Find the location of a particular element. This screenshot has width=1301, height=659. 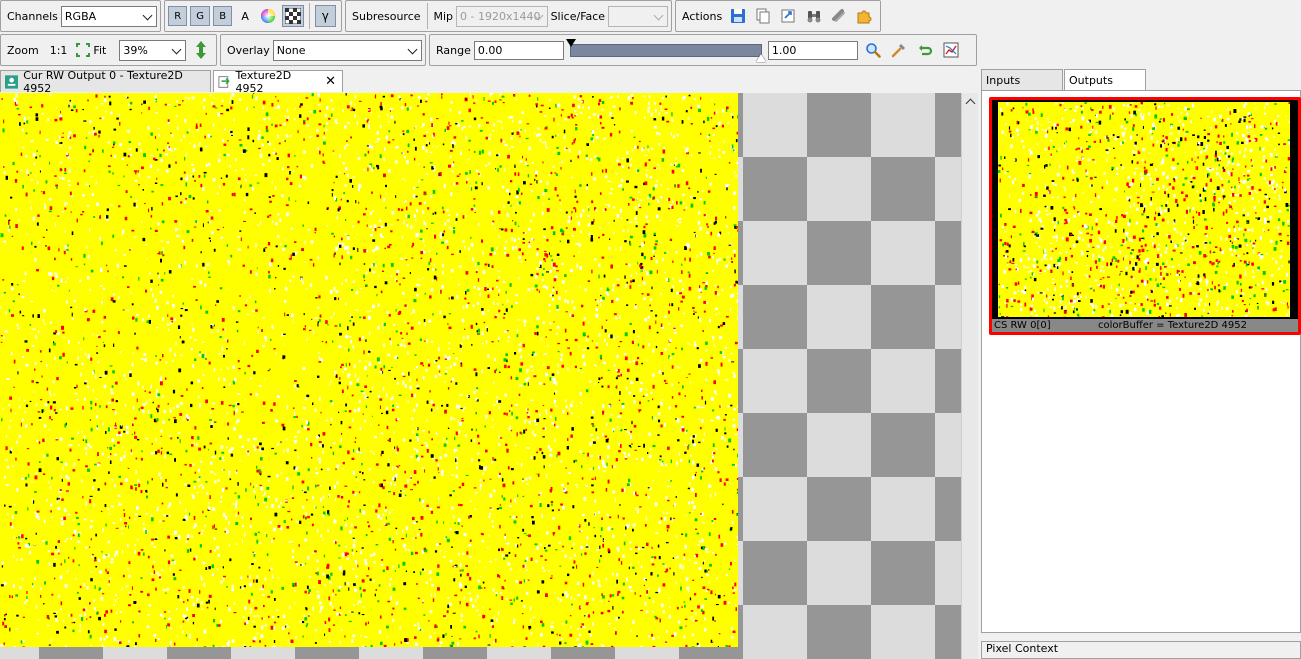

tab-texture2d-4952: Texture2D 4952 ✕ is located at coordinates (278, 81).